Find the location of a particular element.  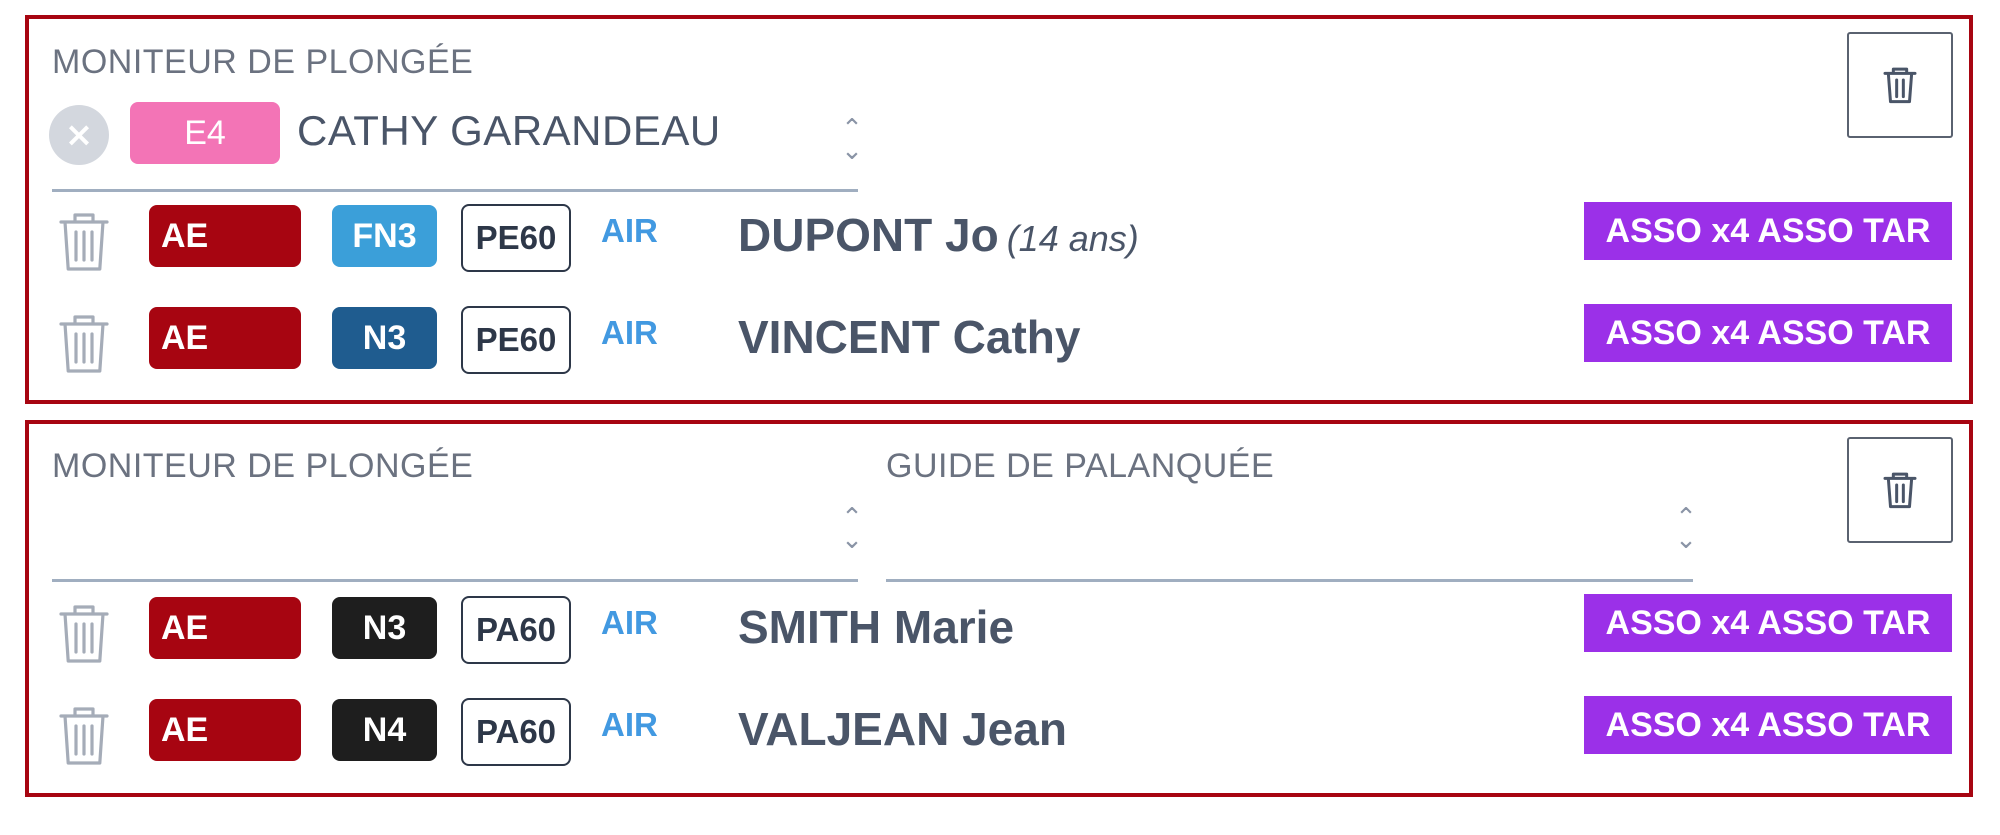

diver-name-text: DUPONT Jo is located at coordinates (868, 235).